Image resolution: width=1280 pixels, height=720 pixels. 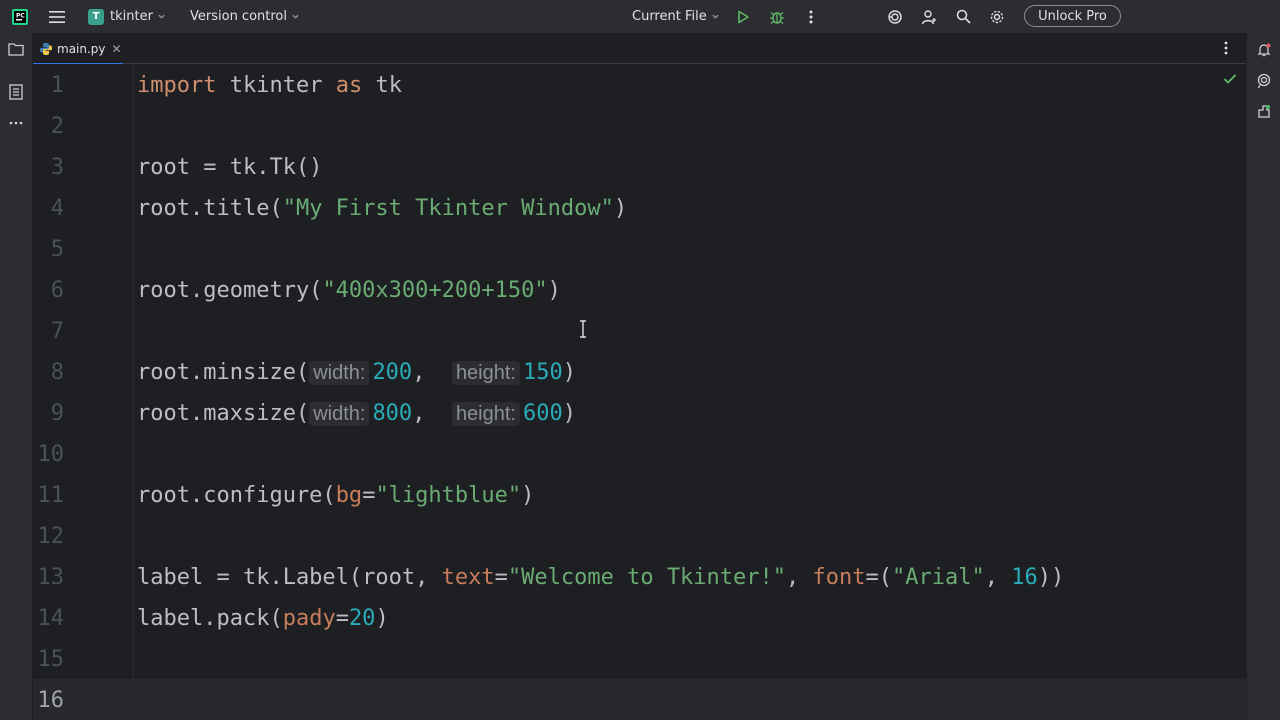 I want to click on line-number: 7, so click(x=48, y=331).